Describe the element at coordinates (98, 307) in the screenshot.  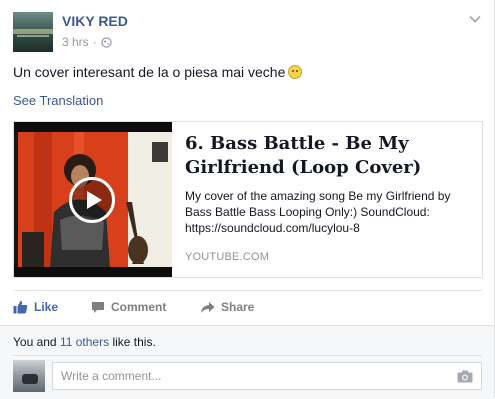
I see `speech-bubble-icon` at that location.